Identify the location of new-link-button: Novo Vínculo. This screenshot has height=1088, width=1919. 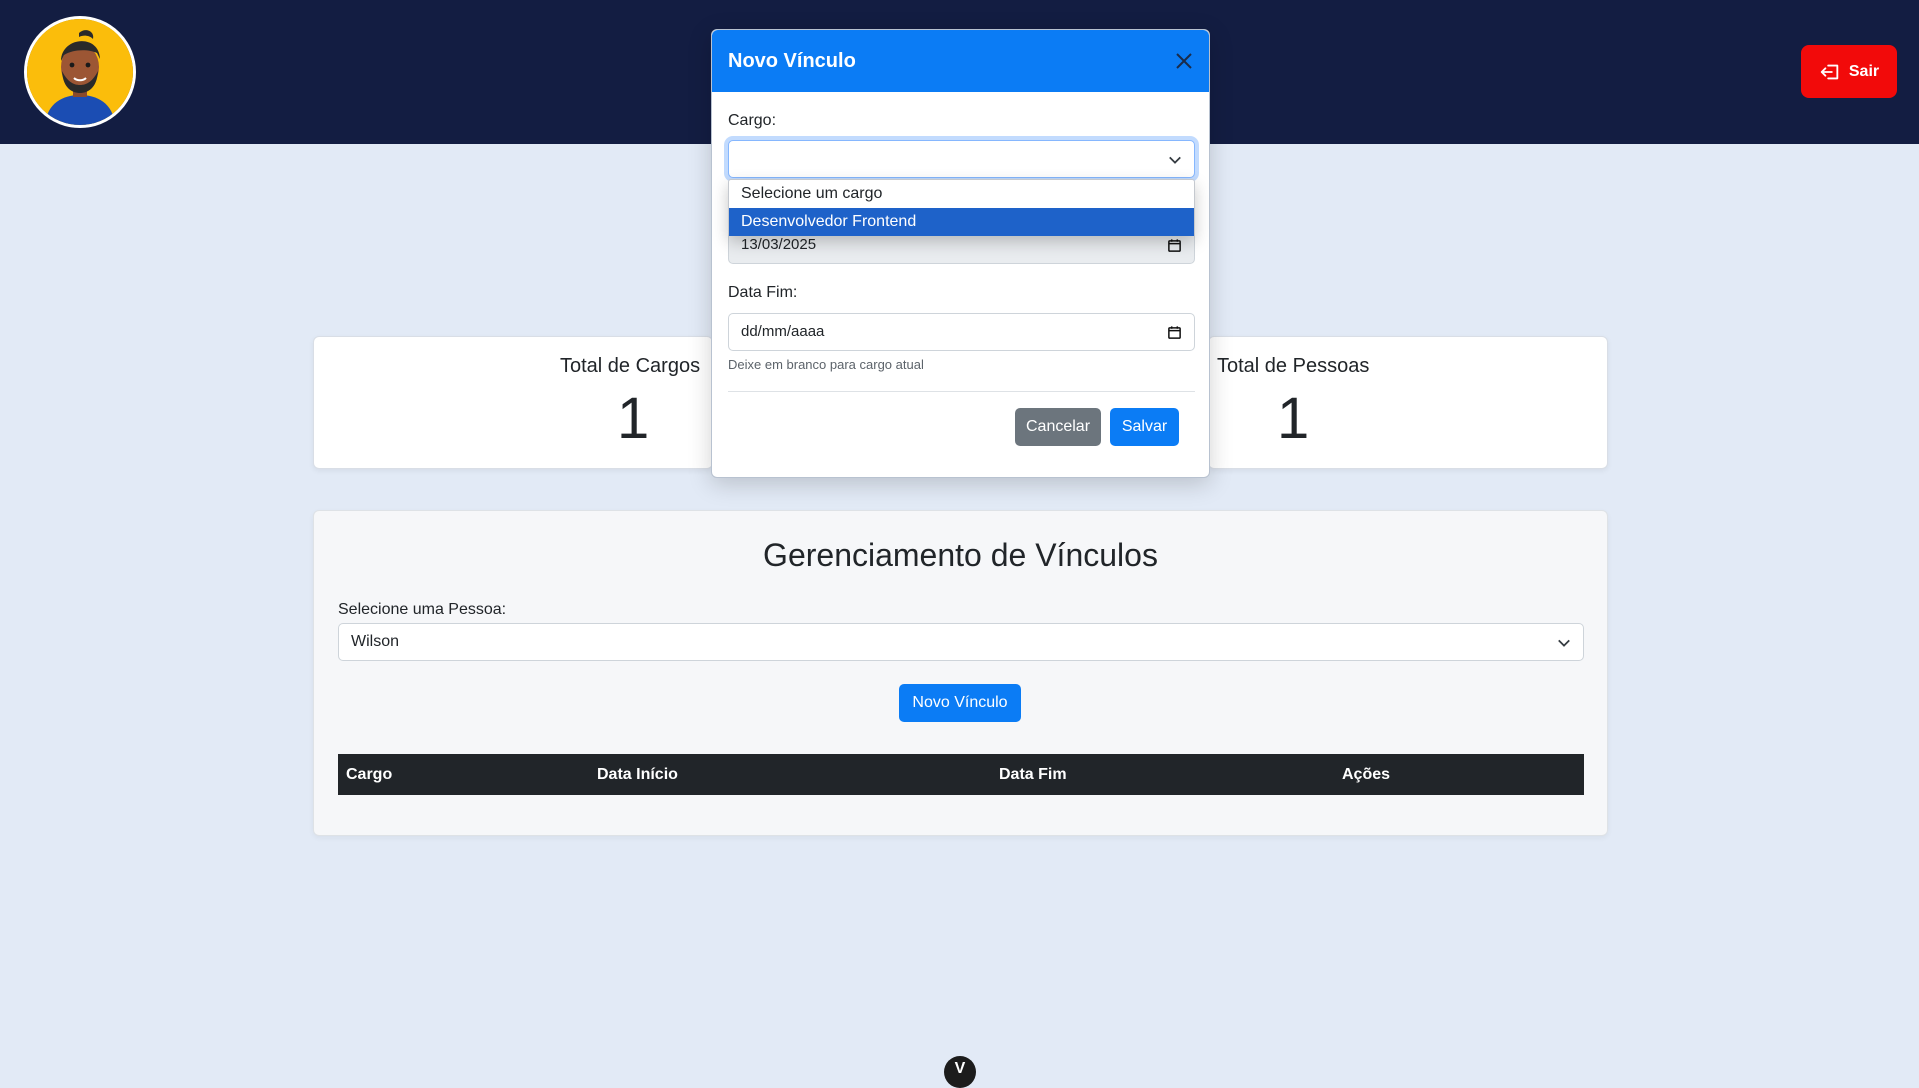
(960, 703).